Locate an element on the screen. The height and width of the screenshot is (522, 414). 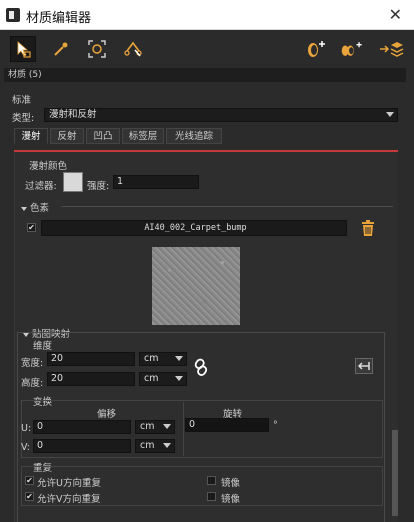
import-stack-icon is located at coordinates (391, 49).